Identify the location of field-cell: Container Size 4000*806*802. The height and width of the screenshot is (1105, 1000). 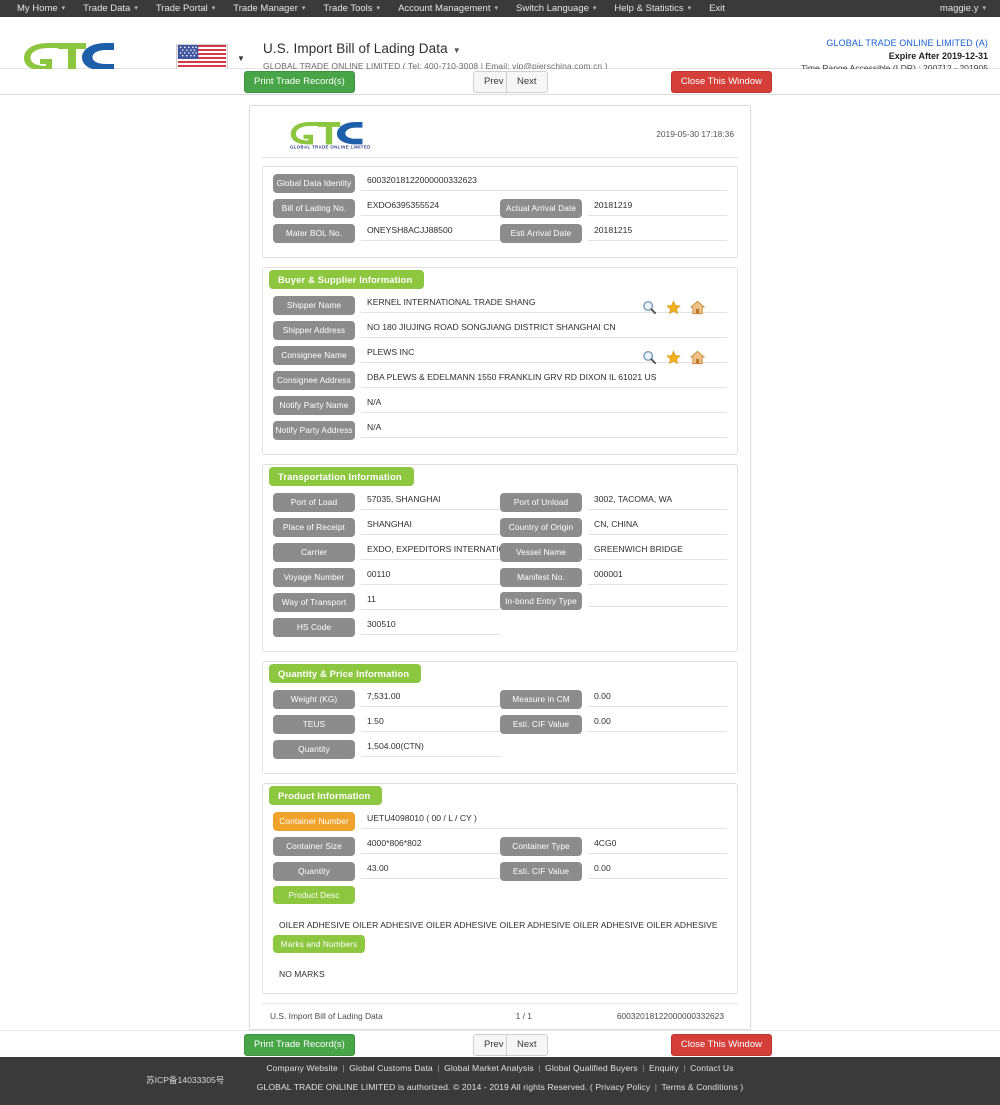
(386, 846).